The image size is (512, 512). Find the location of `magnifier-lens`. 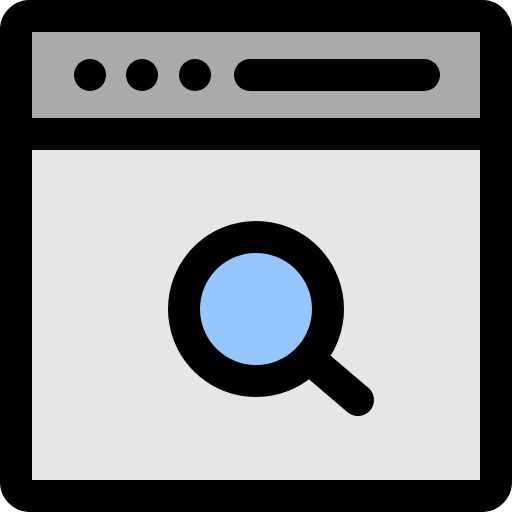

magnifier-lens is located at coordinates (256, 309).